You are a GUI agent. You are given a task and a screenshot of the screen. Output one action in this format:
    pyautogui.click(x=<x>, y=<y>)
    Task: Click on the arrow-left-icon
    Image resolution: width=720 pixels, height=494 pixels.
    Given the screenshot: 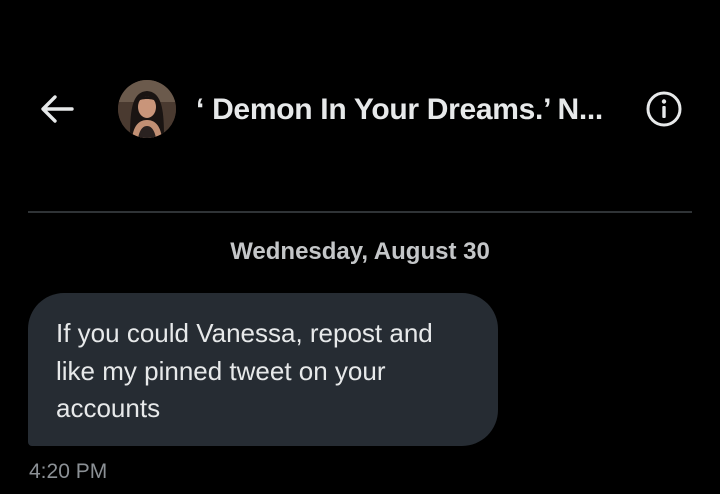 What is the action you would take?
    pyautogui.click(x=57, y=109)
    